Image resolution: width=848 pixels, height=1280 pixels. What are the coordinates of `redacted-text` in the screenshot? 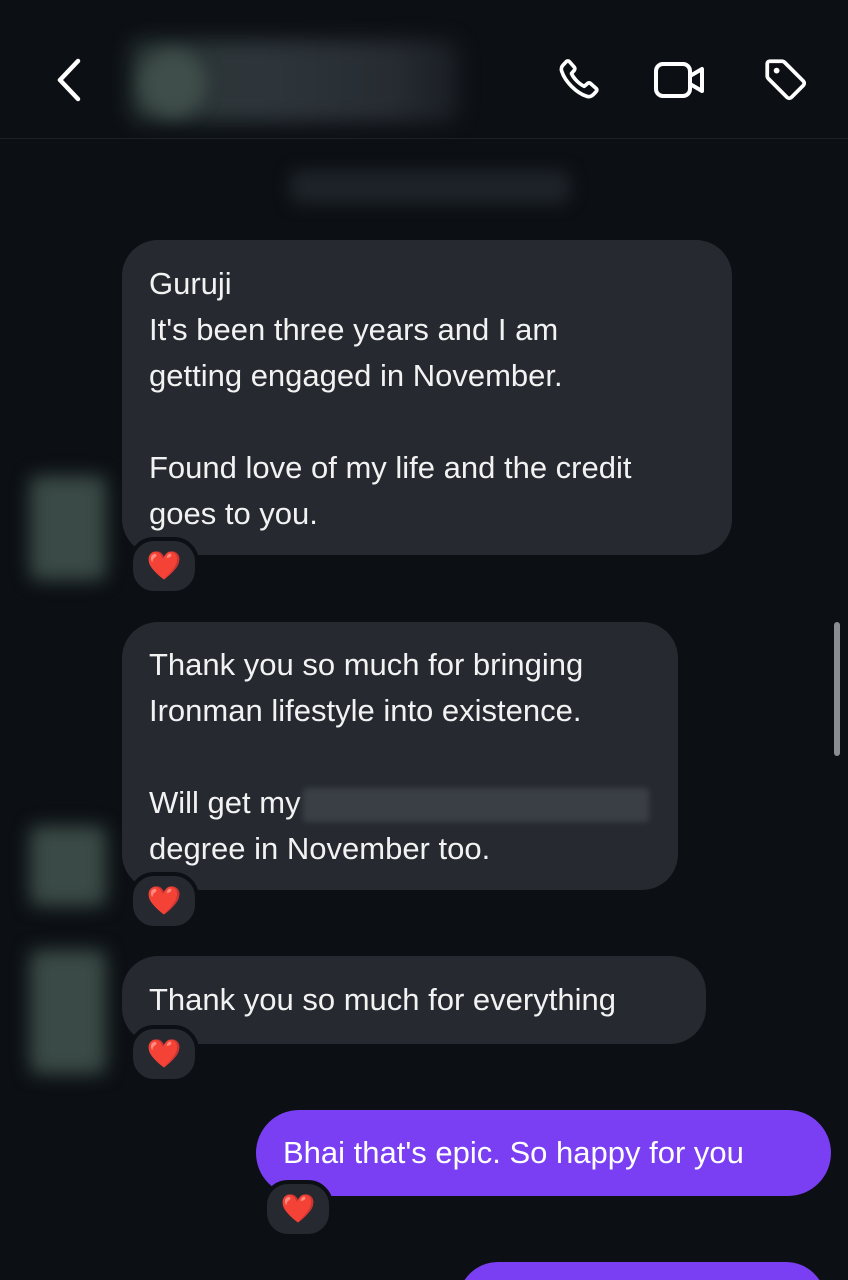 It's located at (475, 804).